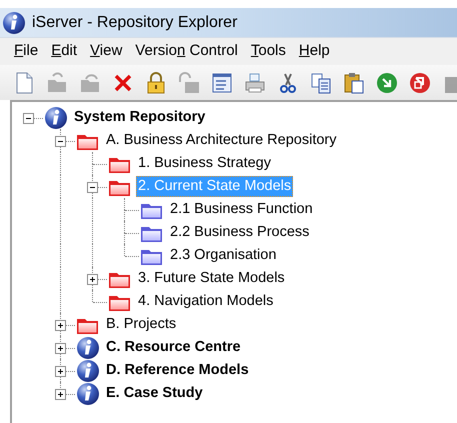 This screenshot has height=423, width=457. I want to click on tree-item: A. Business Architecture Repository, so click(221, 140).